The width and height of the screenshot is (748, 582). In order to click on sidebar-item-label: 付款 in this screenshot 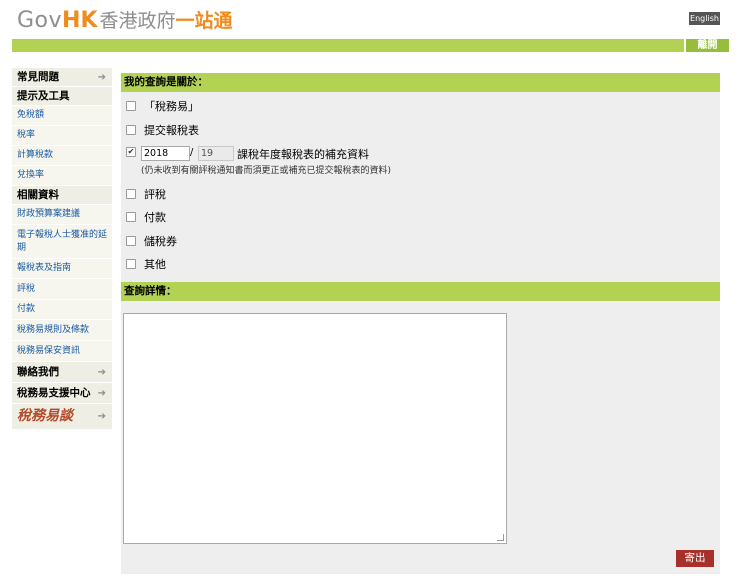, I will do `click(26, 309)`.